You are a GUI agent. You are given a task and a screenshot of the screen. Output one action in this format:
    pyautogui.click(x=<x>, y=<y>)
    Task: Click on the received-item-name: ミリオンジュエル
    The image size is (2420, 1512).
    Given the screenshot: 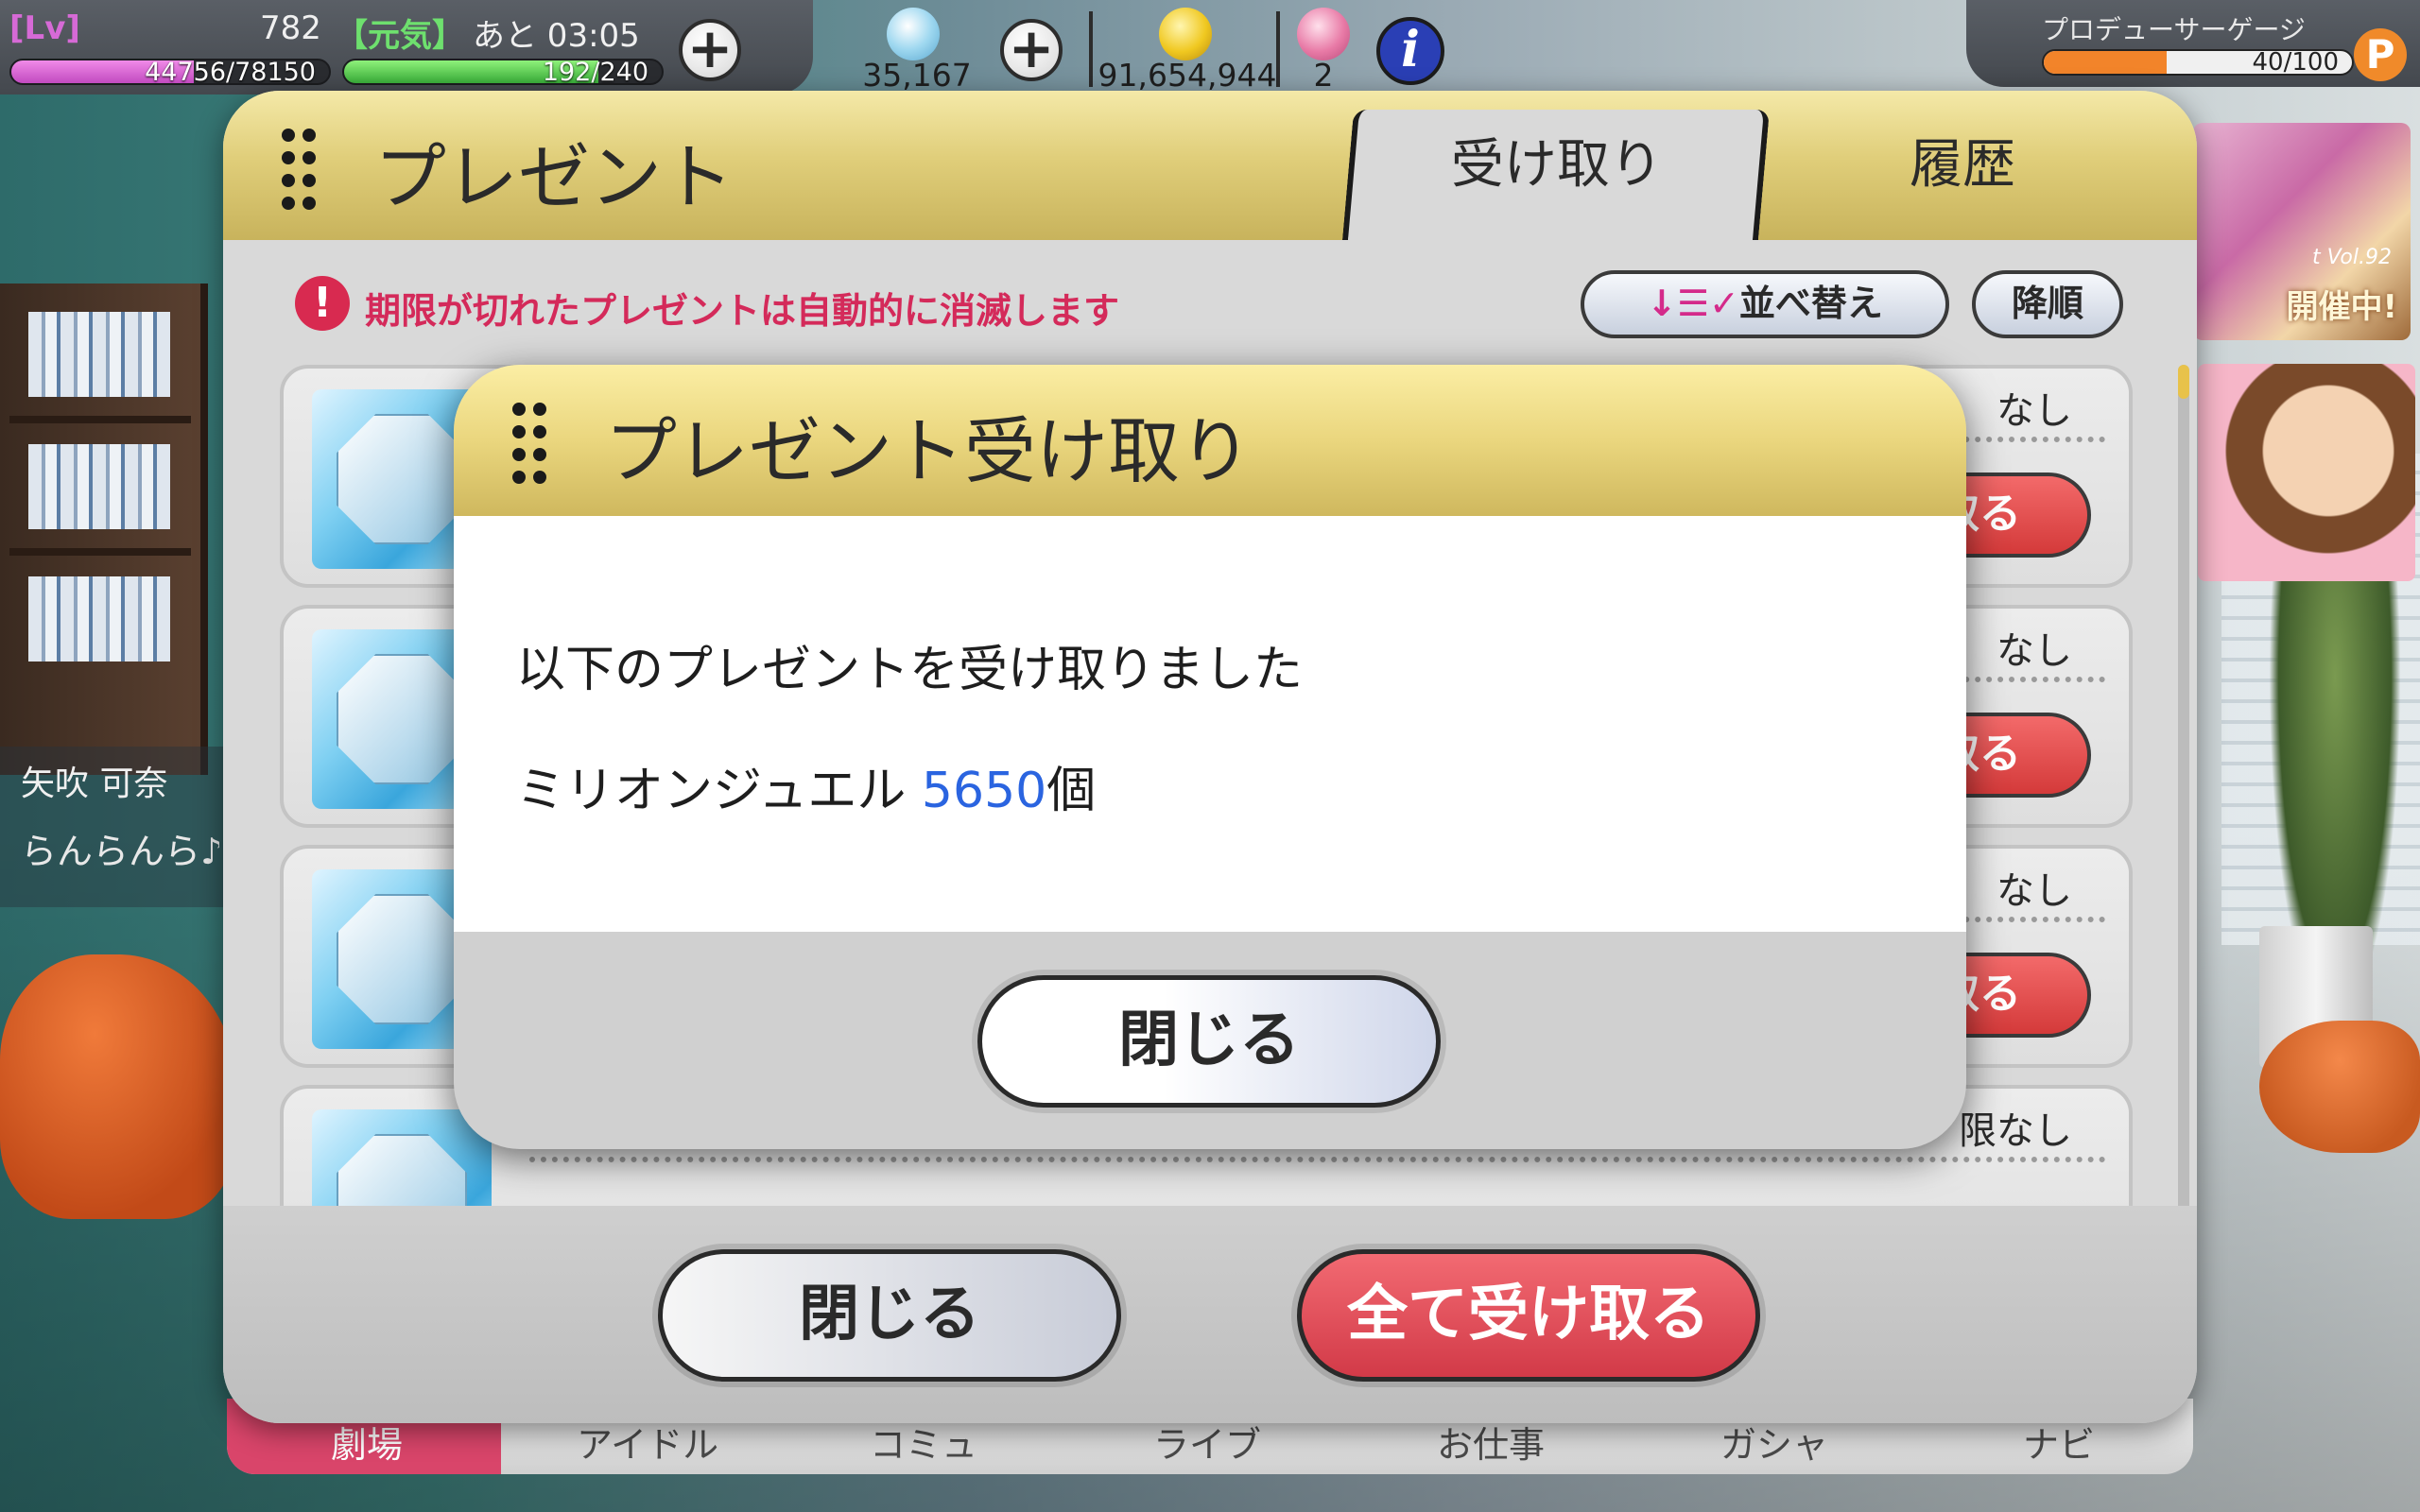 What is the action you would take?
    pyautogui.click(x=711, y=791)
    